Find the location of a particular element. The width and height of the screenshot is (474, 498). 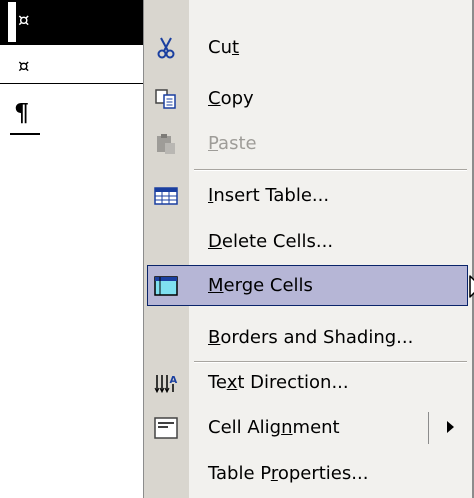

menu-separator is located at coordinates (330, 170).